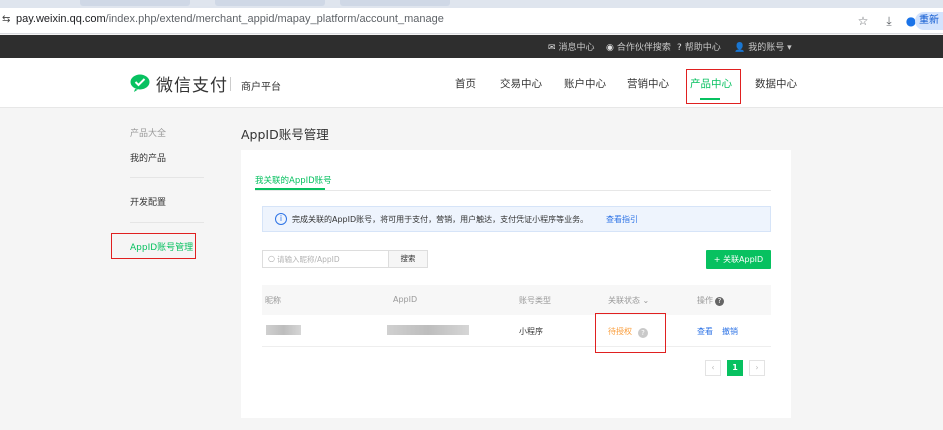 The width and height of the screenshot is (943, 430). Describe the element at coordinates (148, 157) in the screenshot. I see `sidebar-item-my-products: 我的产品` at that location.